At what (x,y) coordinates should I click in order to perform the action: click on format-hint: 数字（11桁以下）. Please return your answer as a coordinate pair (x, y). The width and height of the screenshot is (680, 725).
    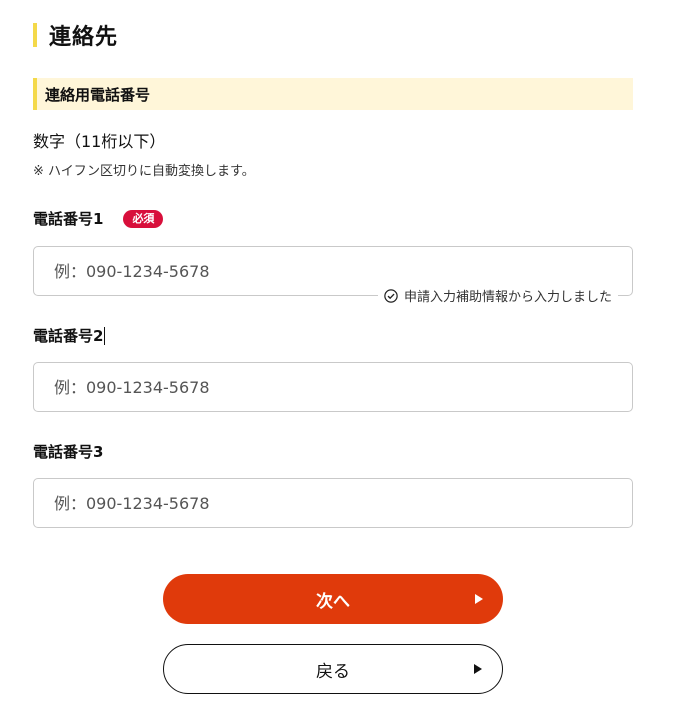
    Looking at the image, I should click on (99, 141).